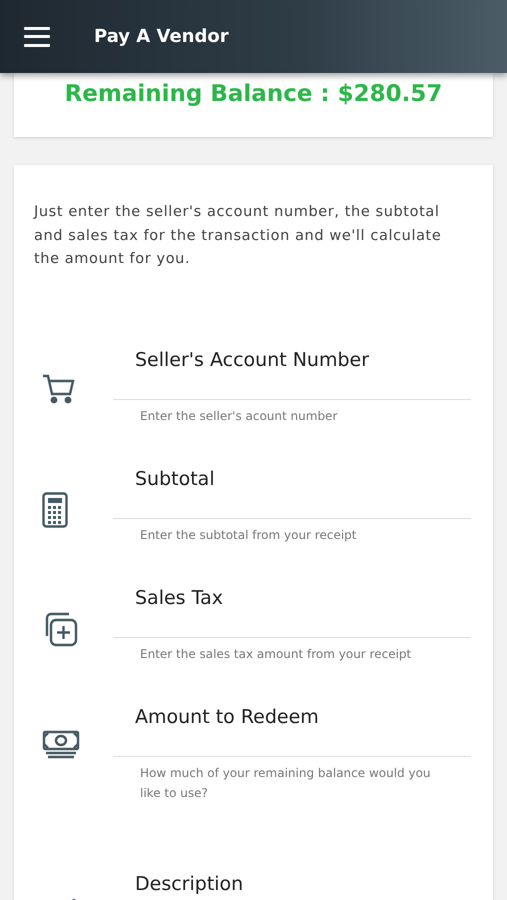 The height and width of the screenshot is (900, 507). What do you see at coordinates (292, 731) in the screenshot?
I see `input-field: Amount to Redeem` at bounding box center [292, 731].